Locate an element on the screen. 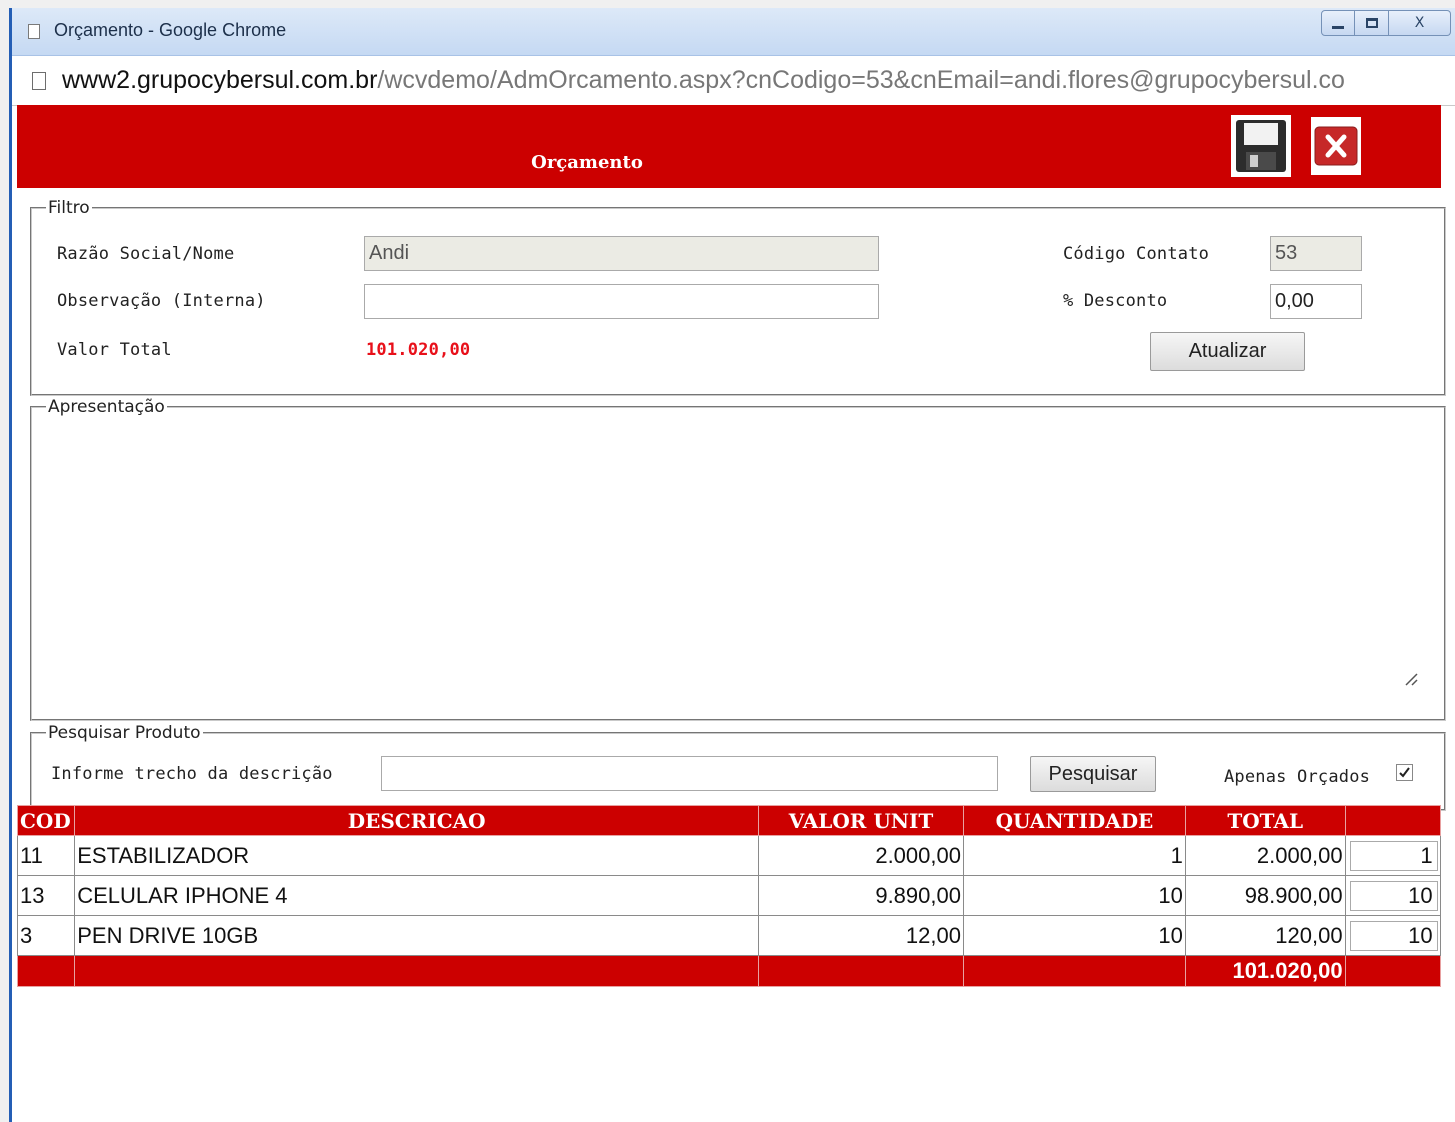  cell-cod: 3 is located at coordinates (46, 935).